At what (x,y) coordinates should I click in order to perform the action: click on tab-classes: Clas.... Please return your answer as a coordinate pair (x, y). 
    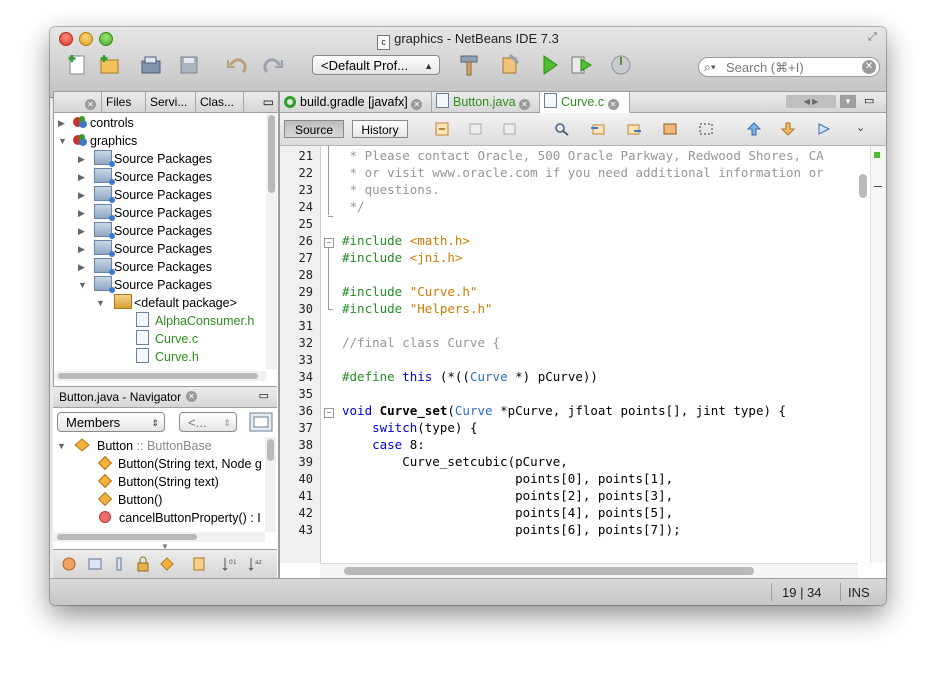
    Looking at the image, I should click on (220, 102).